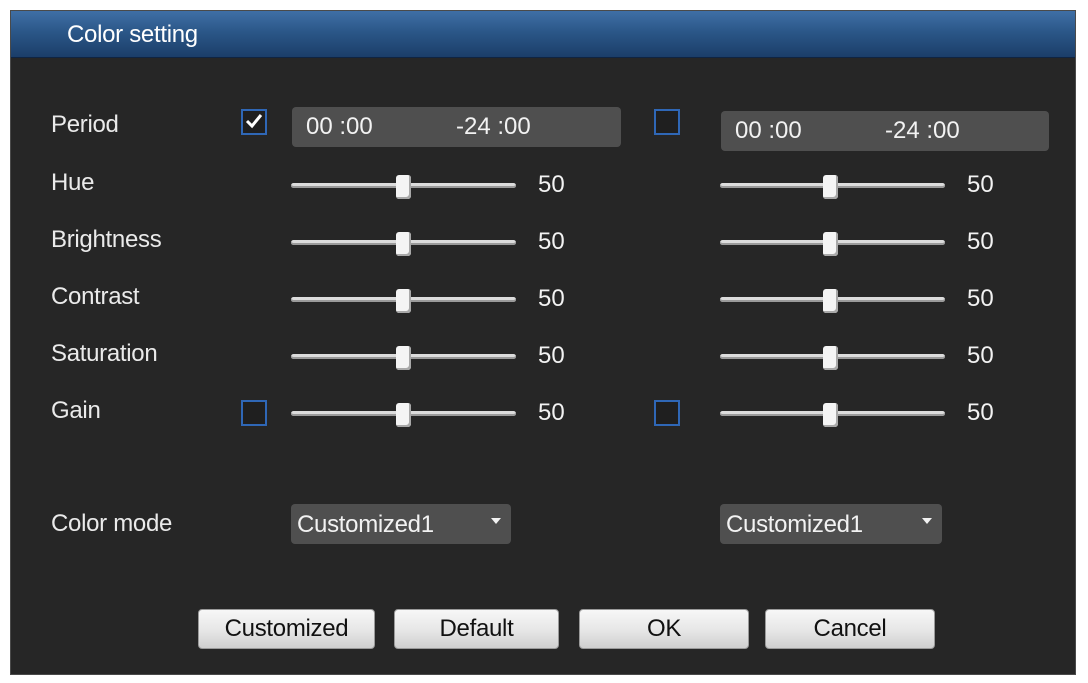 The height and width of the screenshot is (683, 1088). Describe the element at coordinates (922, 130) in the screenshot. I see `period2-end-time: -24 :00` at that location.